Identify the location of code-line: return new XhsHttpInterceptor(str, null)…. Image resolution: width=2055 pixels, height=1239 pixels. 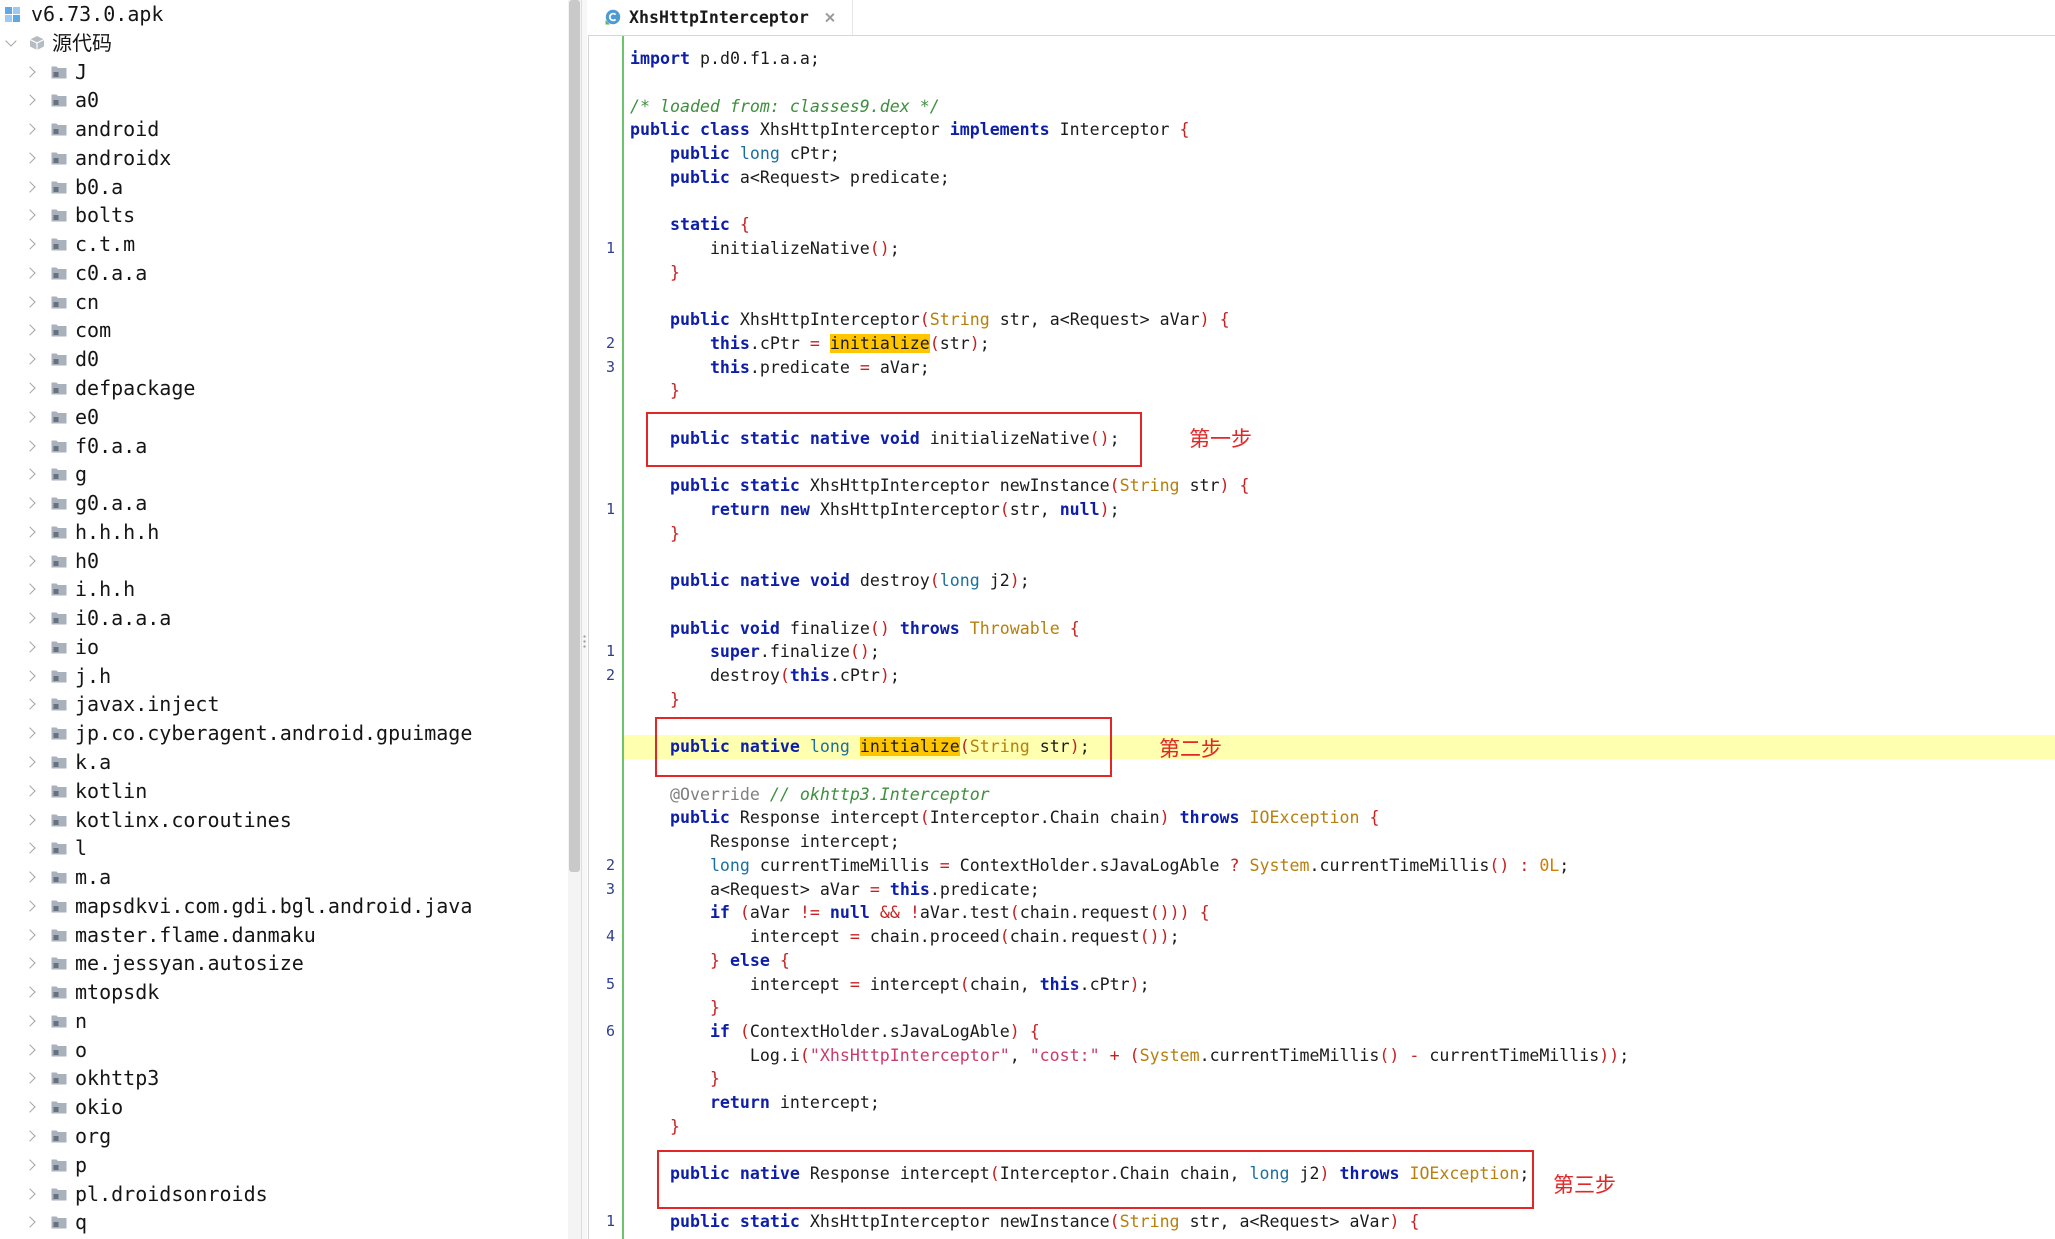
(1340, 510).